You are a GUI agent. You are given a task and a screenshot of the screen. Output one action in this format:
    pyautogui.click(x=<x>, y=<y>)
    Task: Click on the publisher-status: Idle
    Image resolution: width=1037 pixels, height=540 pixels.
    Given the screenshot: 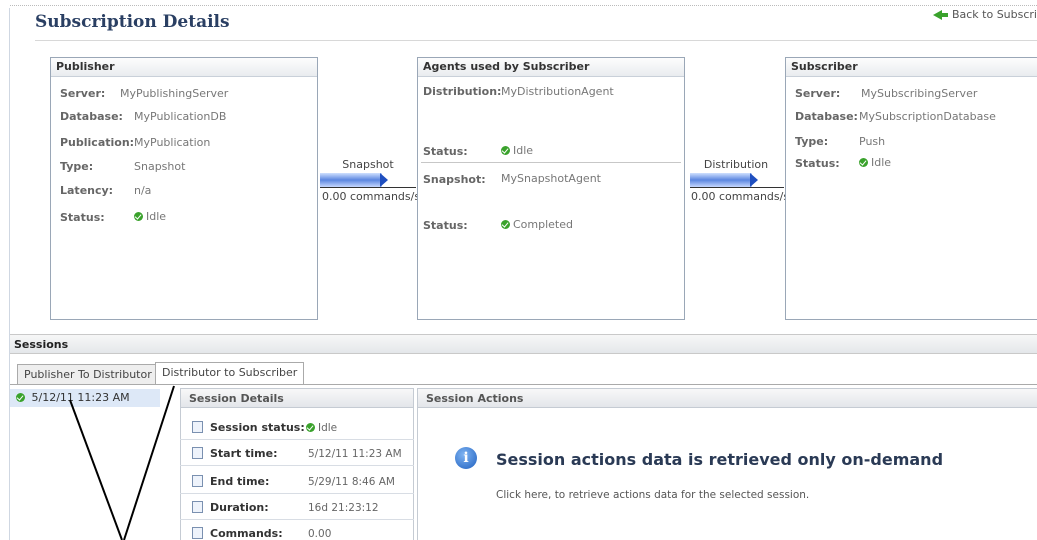 What is the action you would take?
    pyautogui.click(x=150, y=216)
    